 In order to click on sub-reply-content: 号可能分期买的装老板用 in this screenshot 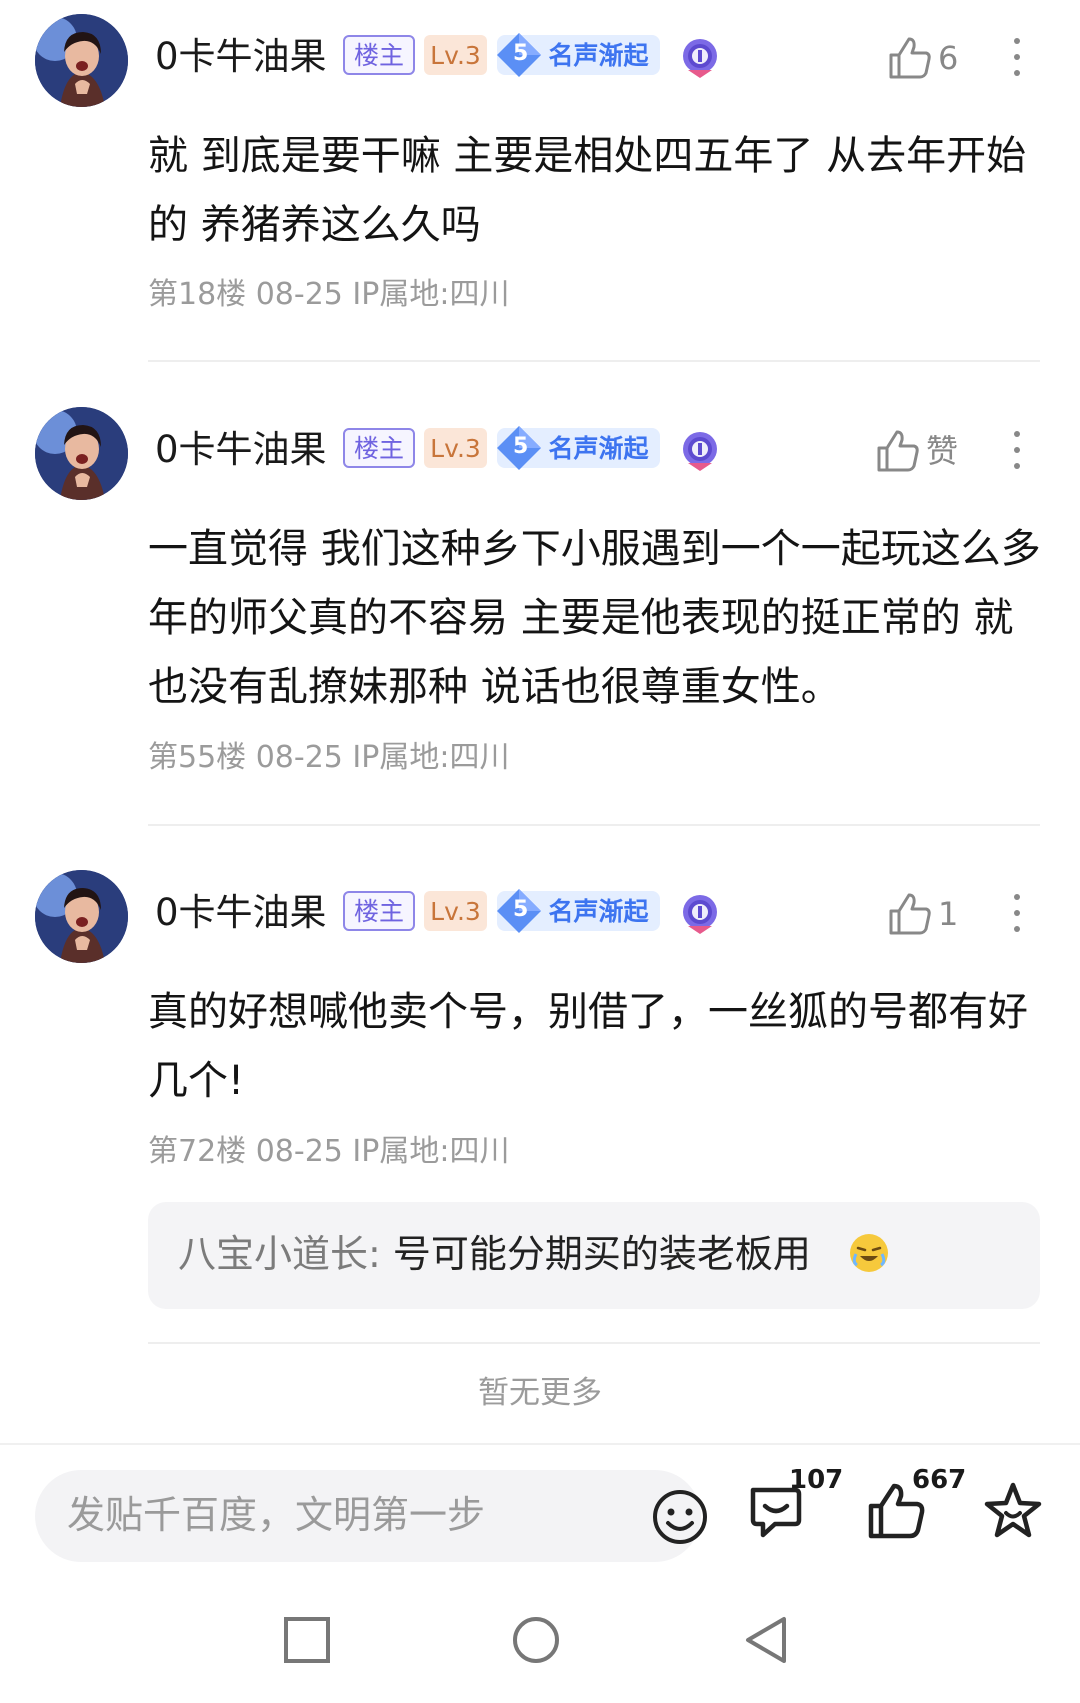, I will do `click(595, 1254)`.